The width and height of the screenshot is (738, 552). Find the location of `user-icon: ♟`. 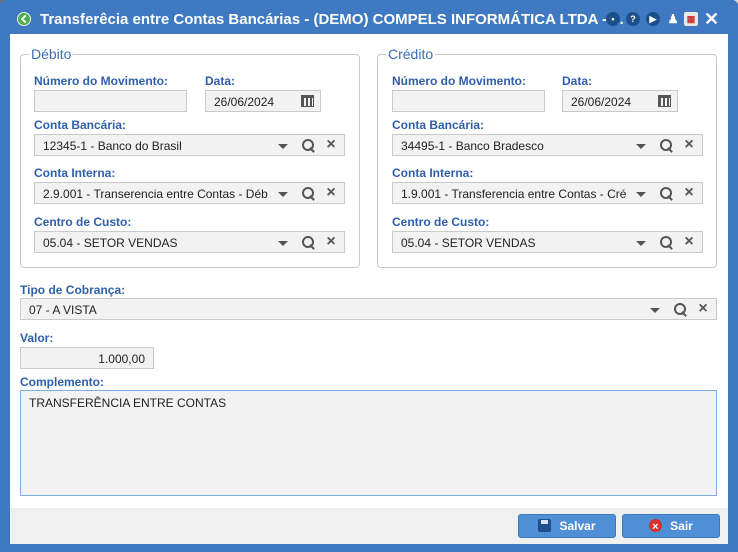

user-icon: ♟ is located at coordinates (673, 19).